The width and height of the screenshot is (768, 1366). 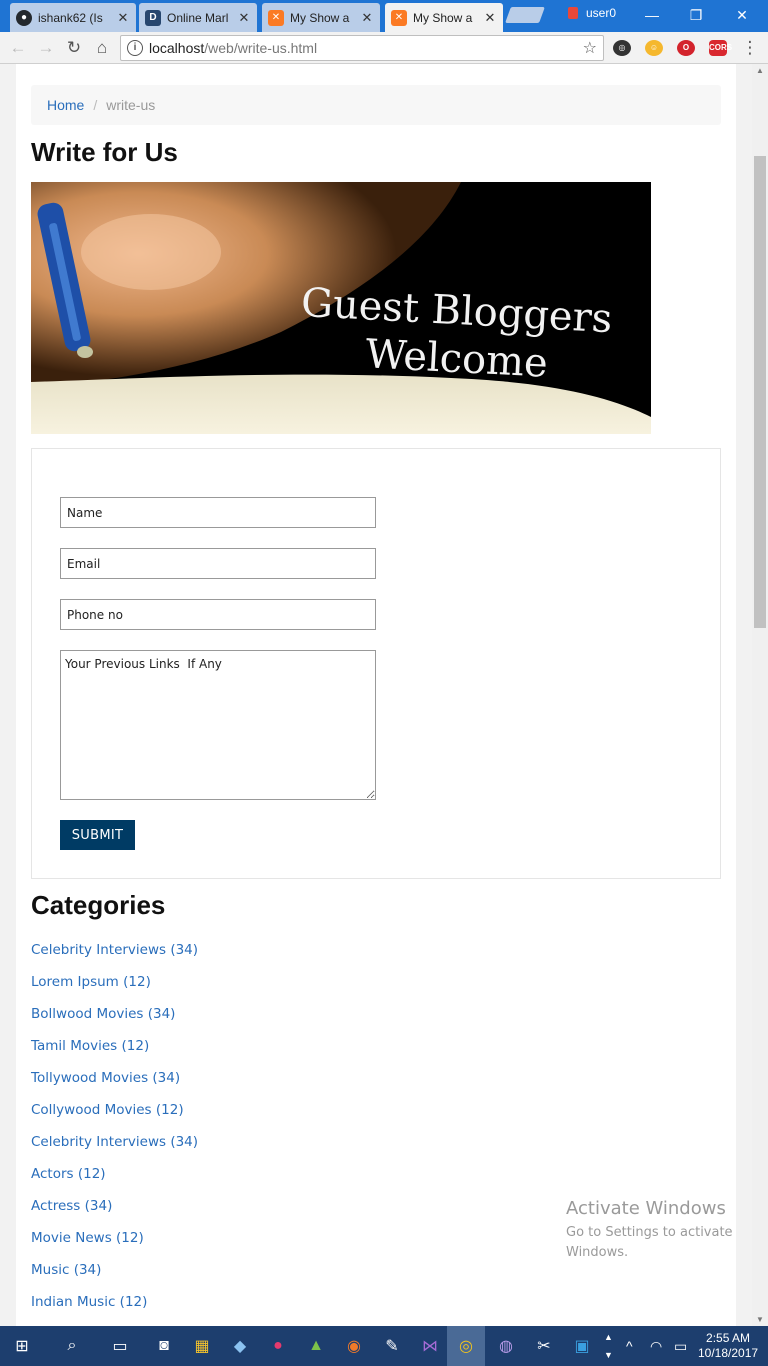 I want to click on taskbar-scroll-up-icon: ▲, so click(x=608, y=1337).